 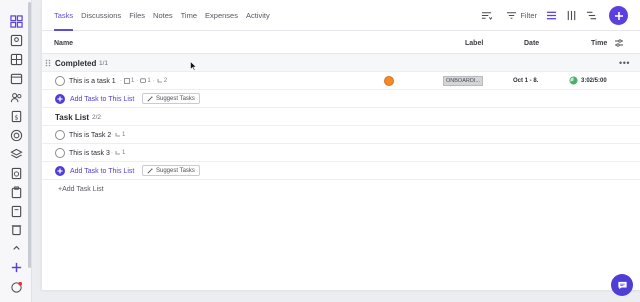 What do you see at coordinates (341, 42) in the screenshot?
I see `column-header-row: Name Label Date Time` at bounding box center [341, 42].